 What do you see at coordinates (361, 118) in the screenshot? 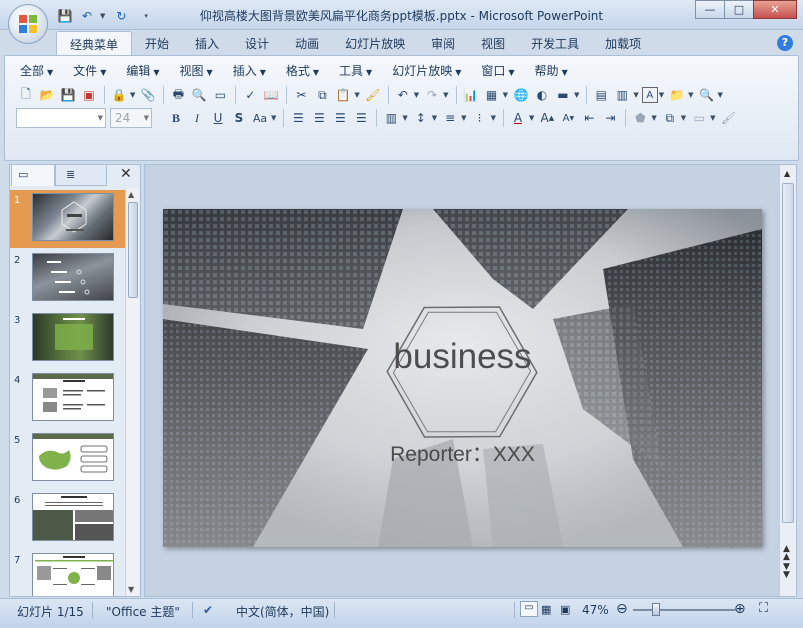
I see `justify-icon: ☰` at bounding box center [361, 118].